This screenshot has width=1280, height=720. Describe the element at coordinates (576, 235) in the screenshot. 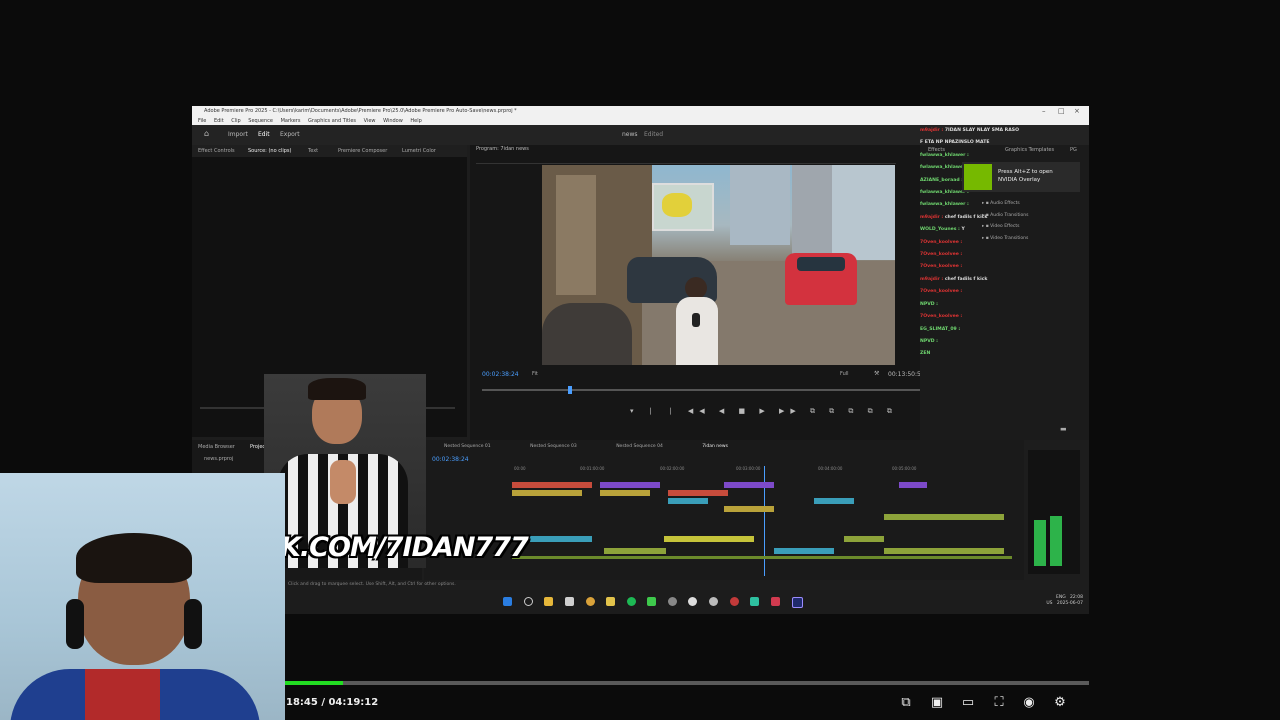

I see `building-left-window` at that location.